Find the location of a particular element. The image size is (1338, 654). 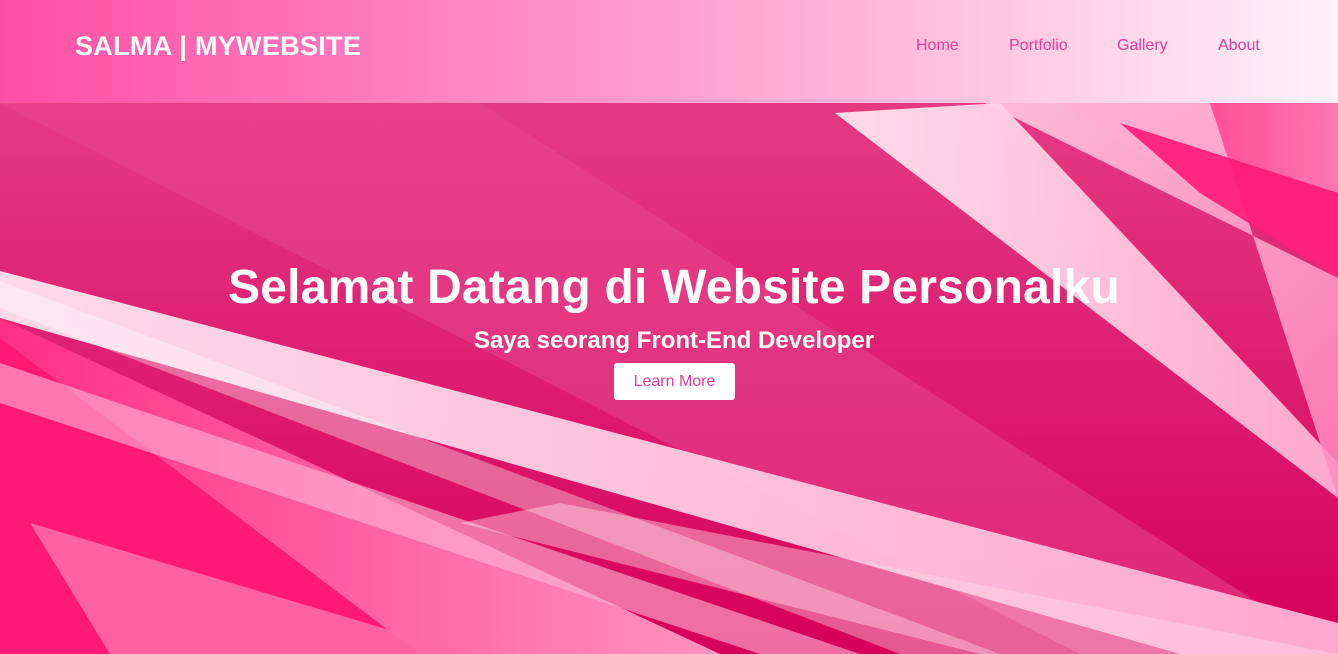

learn-more-button: Learn More is located at coordinates (674, 381).